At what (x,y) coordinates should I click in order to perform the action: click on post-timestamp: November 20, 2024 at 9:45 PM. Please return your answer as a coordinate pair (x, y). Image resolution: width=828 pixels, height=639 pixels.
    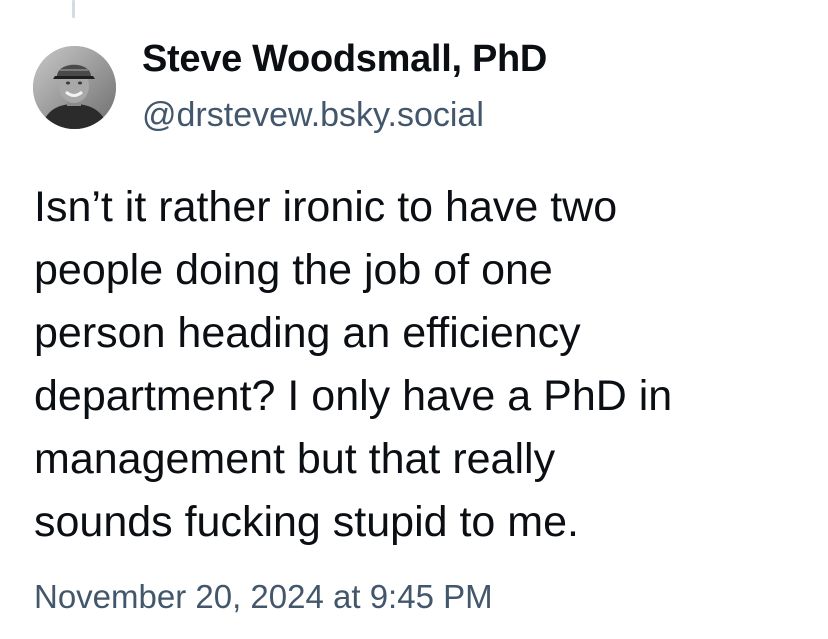
    Looking at the image, I should click on (263, 597).